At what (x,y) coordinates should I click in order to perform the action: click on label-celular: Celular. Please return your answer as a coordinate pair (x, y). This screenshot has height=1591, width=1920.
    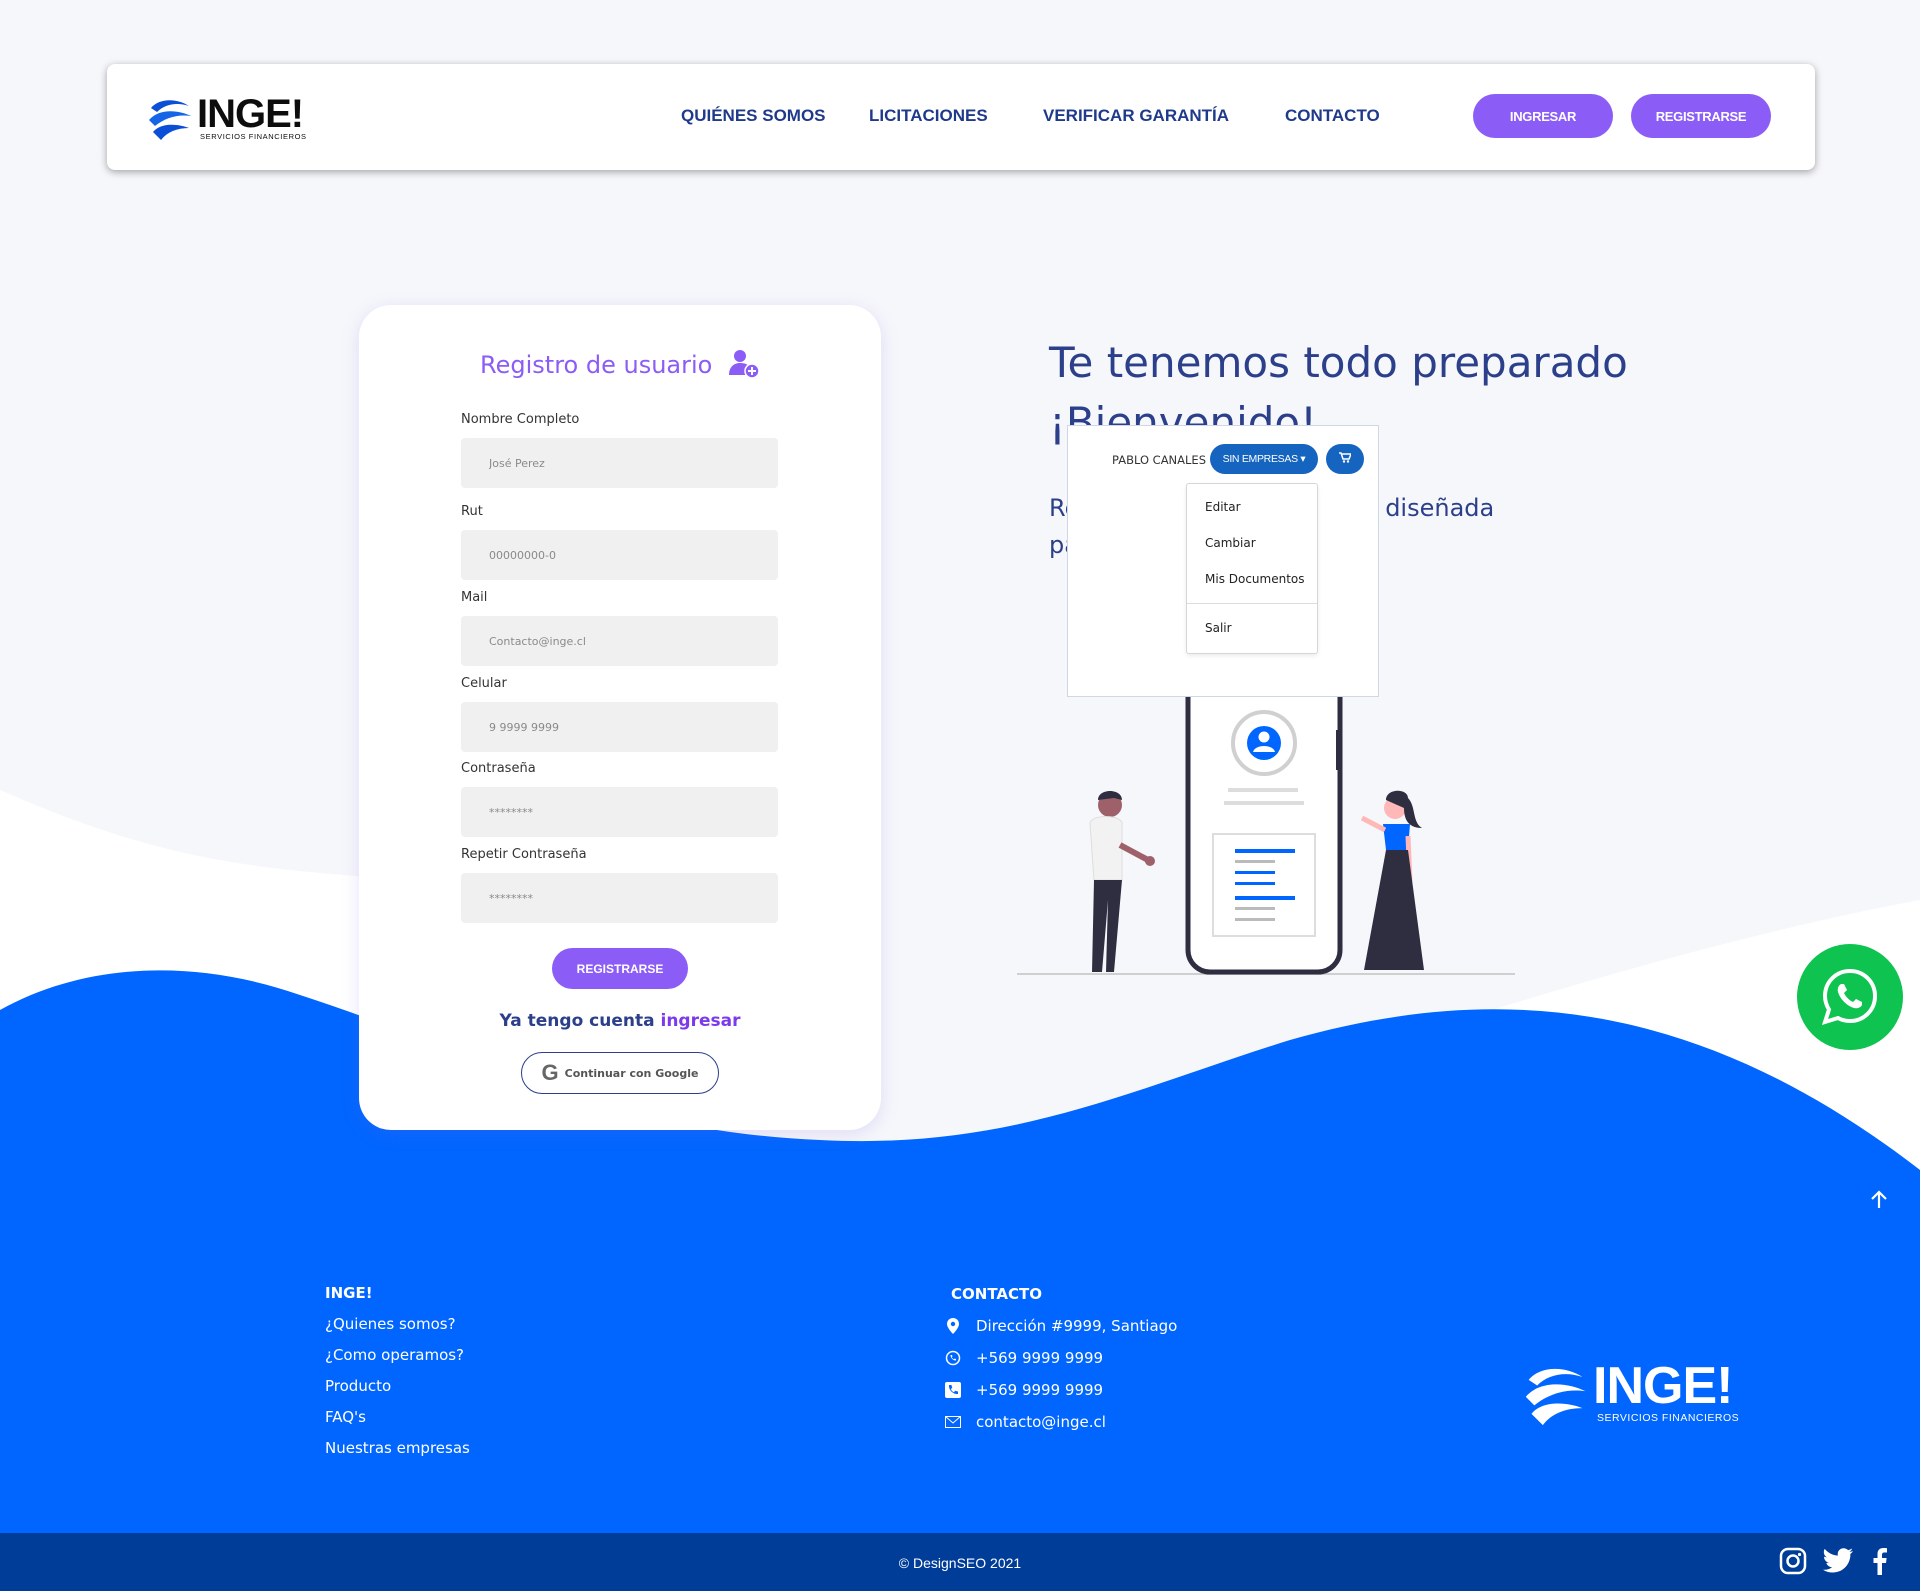
    Looking at the image, I should click on (484, 683).